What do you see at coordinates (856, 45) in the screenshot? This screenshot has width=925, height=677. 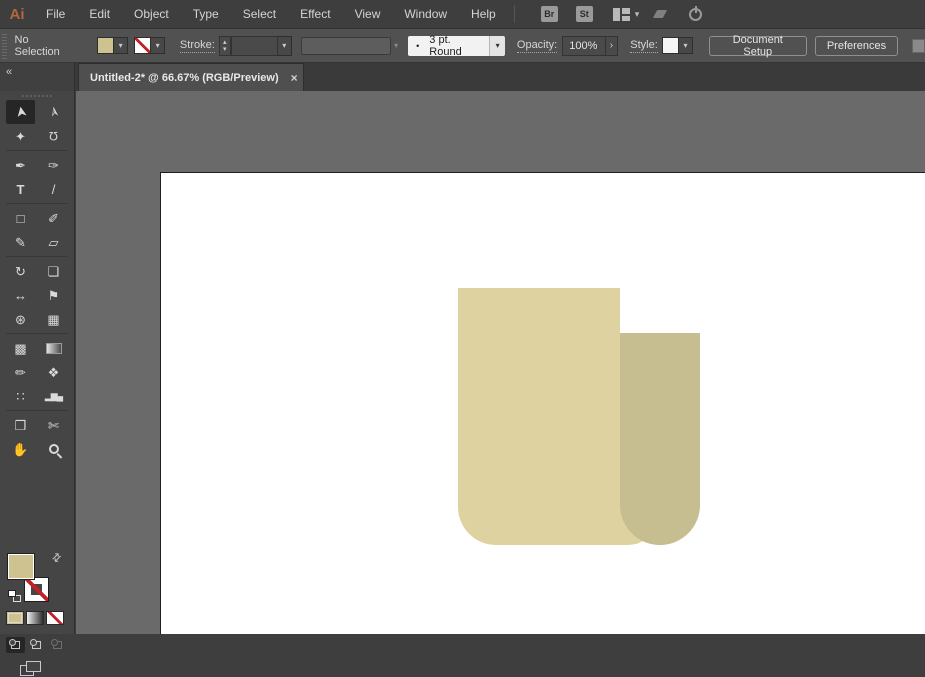 I see `preferences-button: Preferences` at bounding box center [856, 45].